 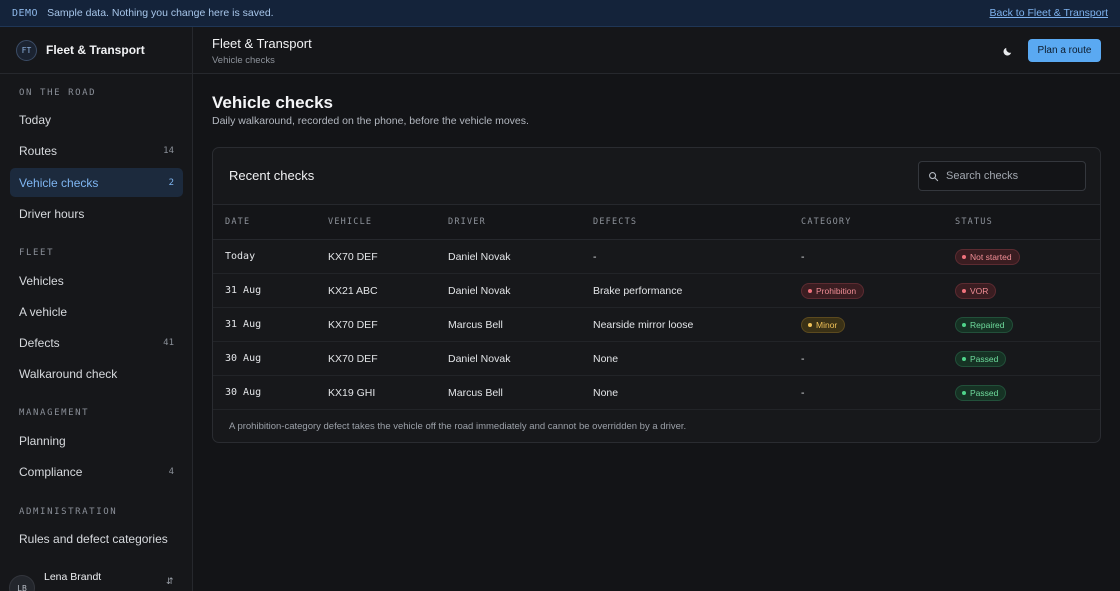 What do you see at coordinates (836, 290) in the screenshot?
I see `category-label: Prohibition` at bounding box center [836, 290].